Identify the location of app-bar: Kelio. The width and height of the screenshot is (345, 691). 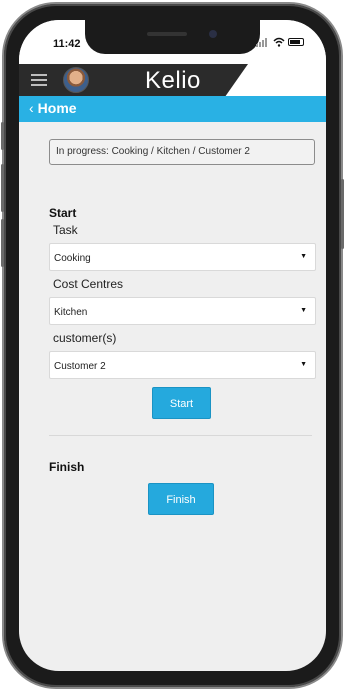
(172, 80).